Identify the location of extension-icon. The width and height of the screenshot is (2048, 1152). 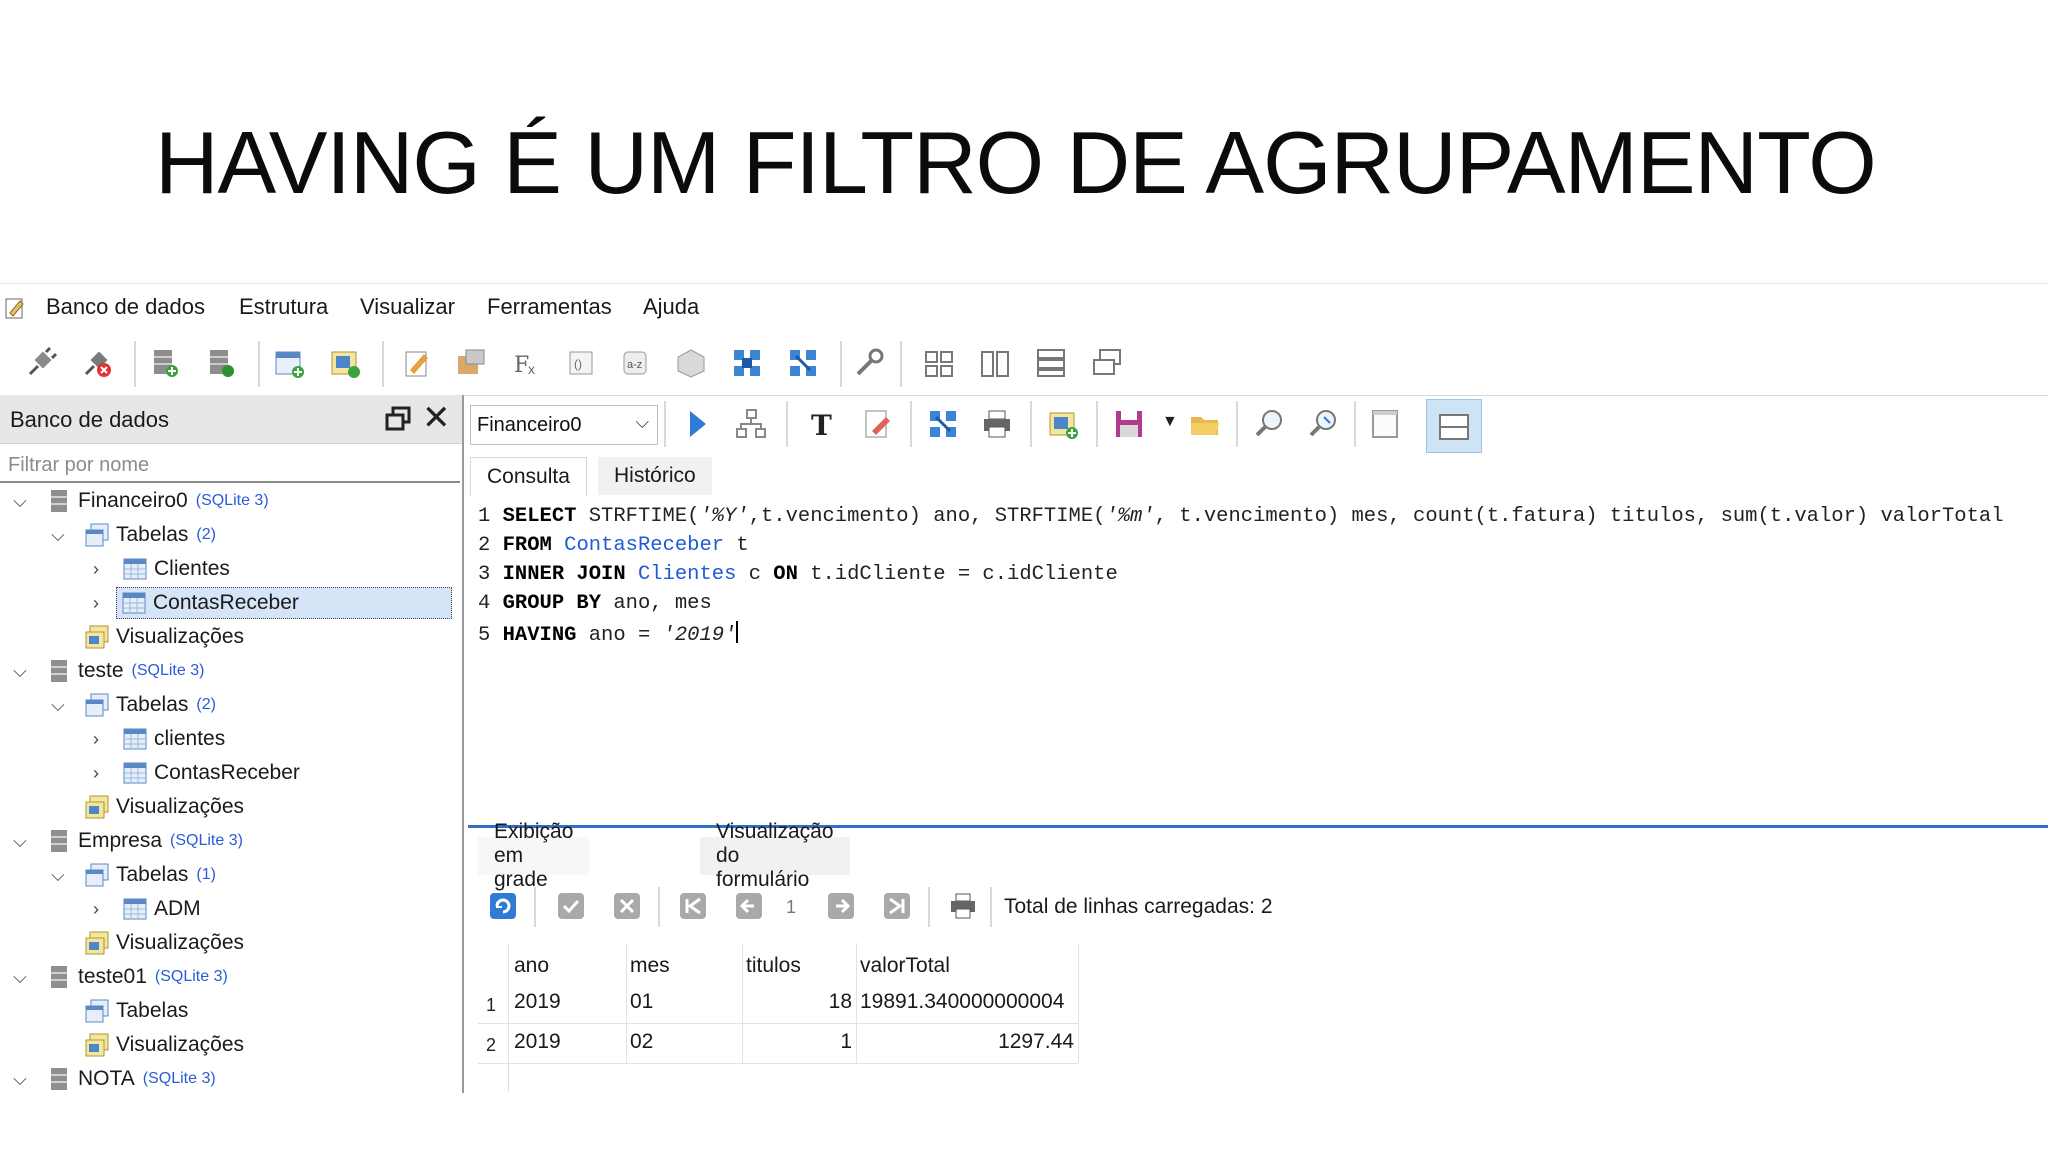
(691, 363).